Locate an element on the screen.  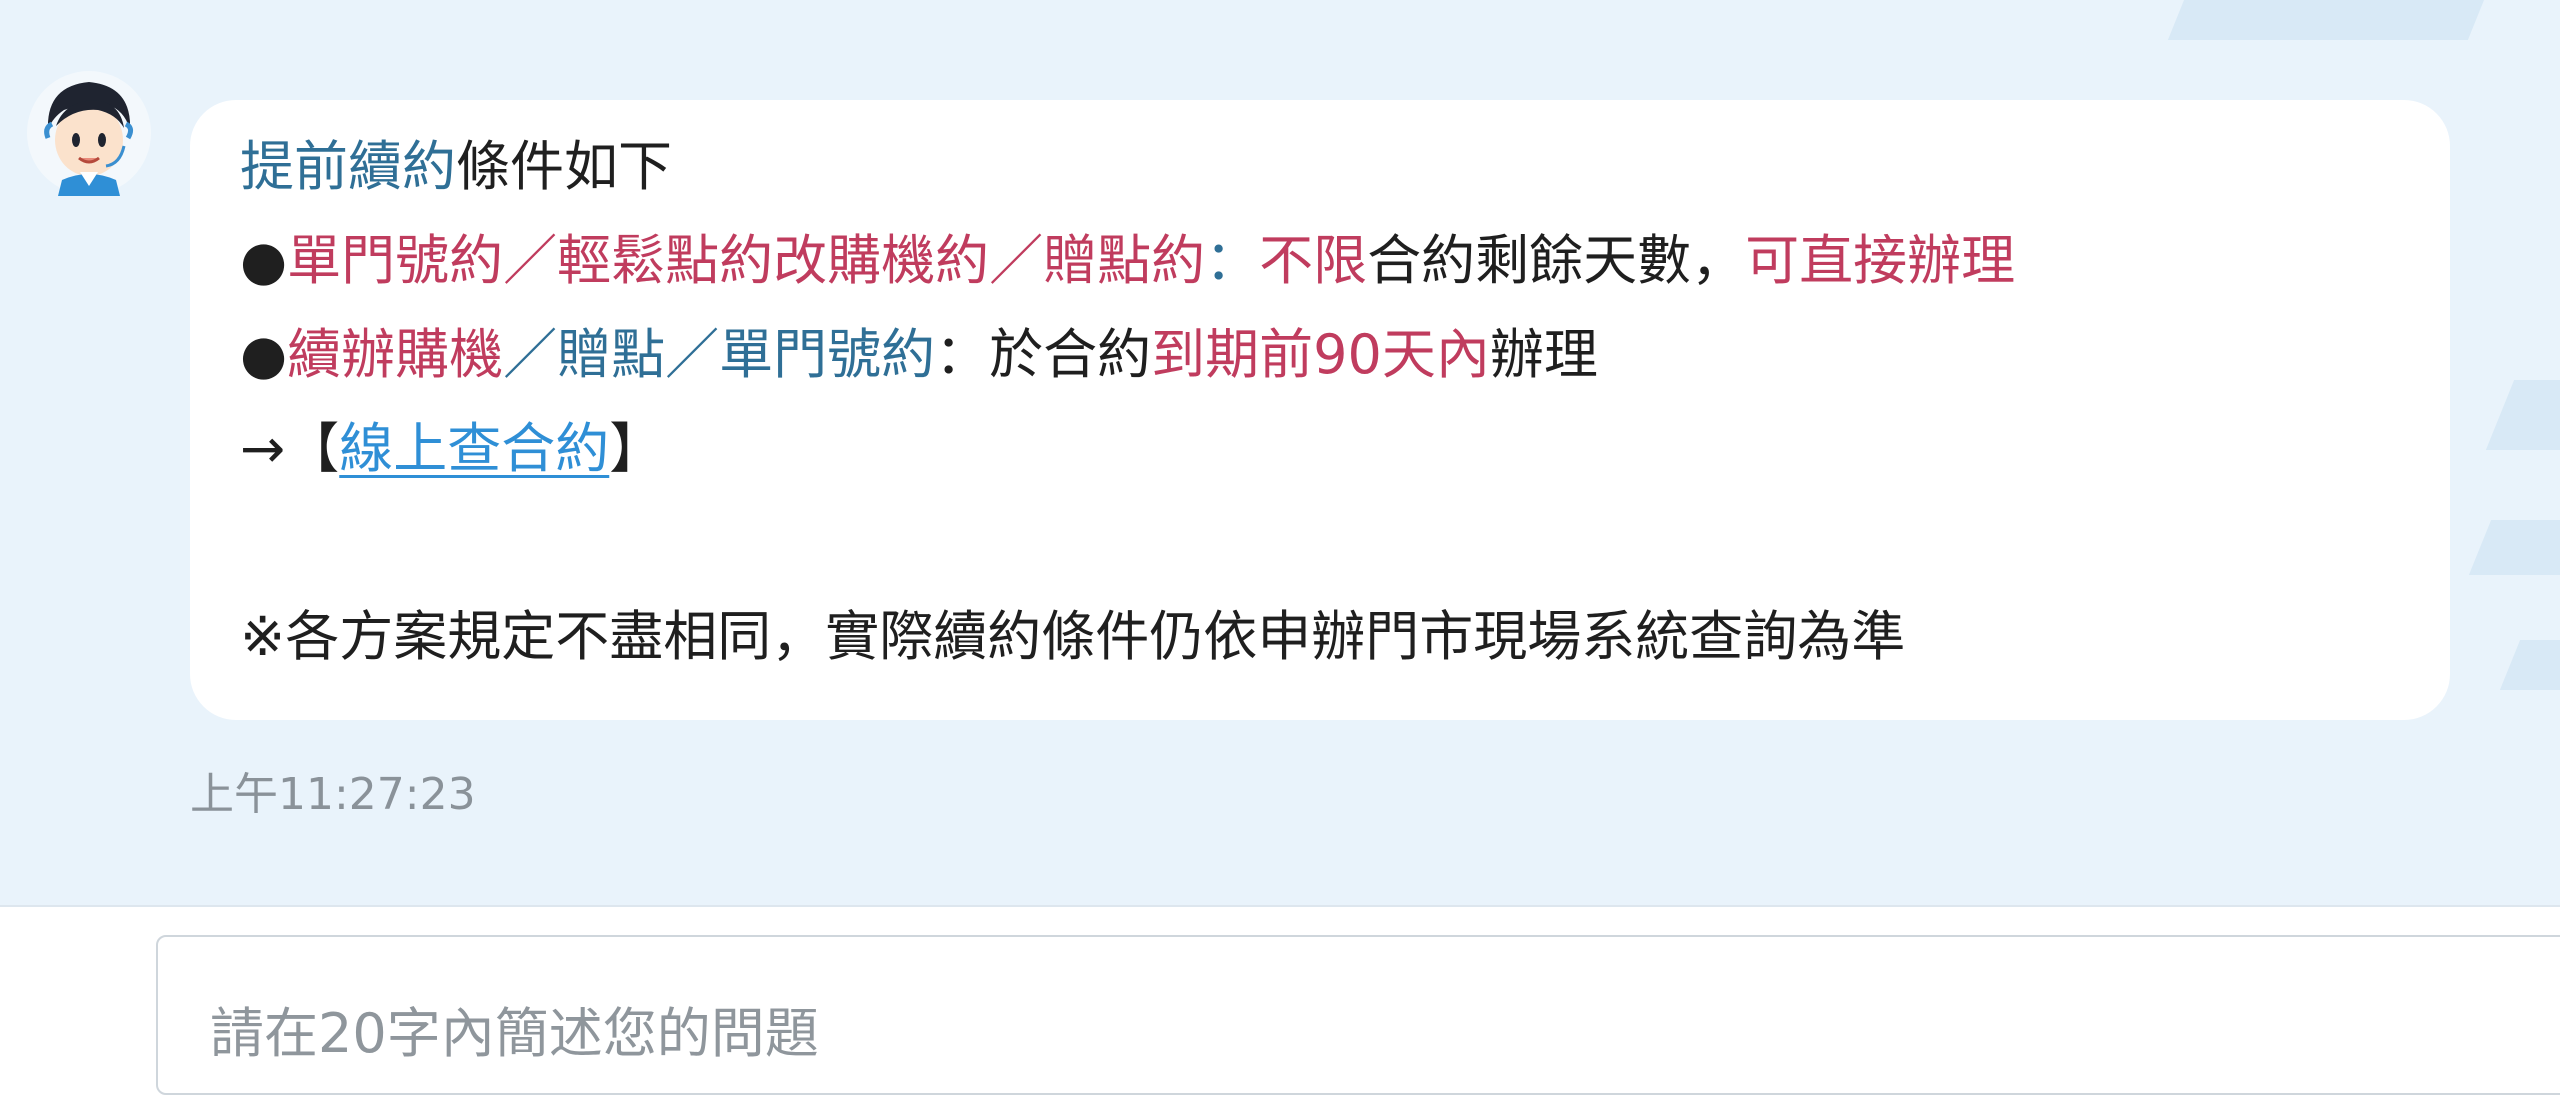
condition-text: 不限 is located at coordinates (1313, 260).